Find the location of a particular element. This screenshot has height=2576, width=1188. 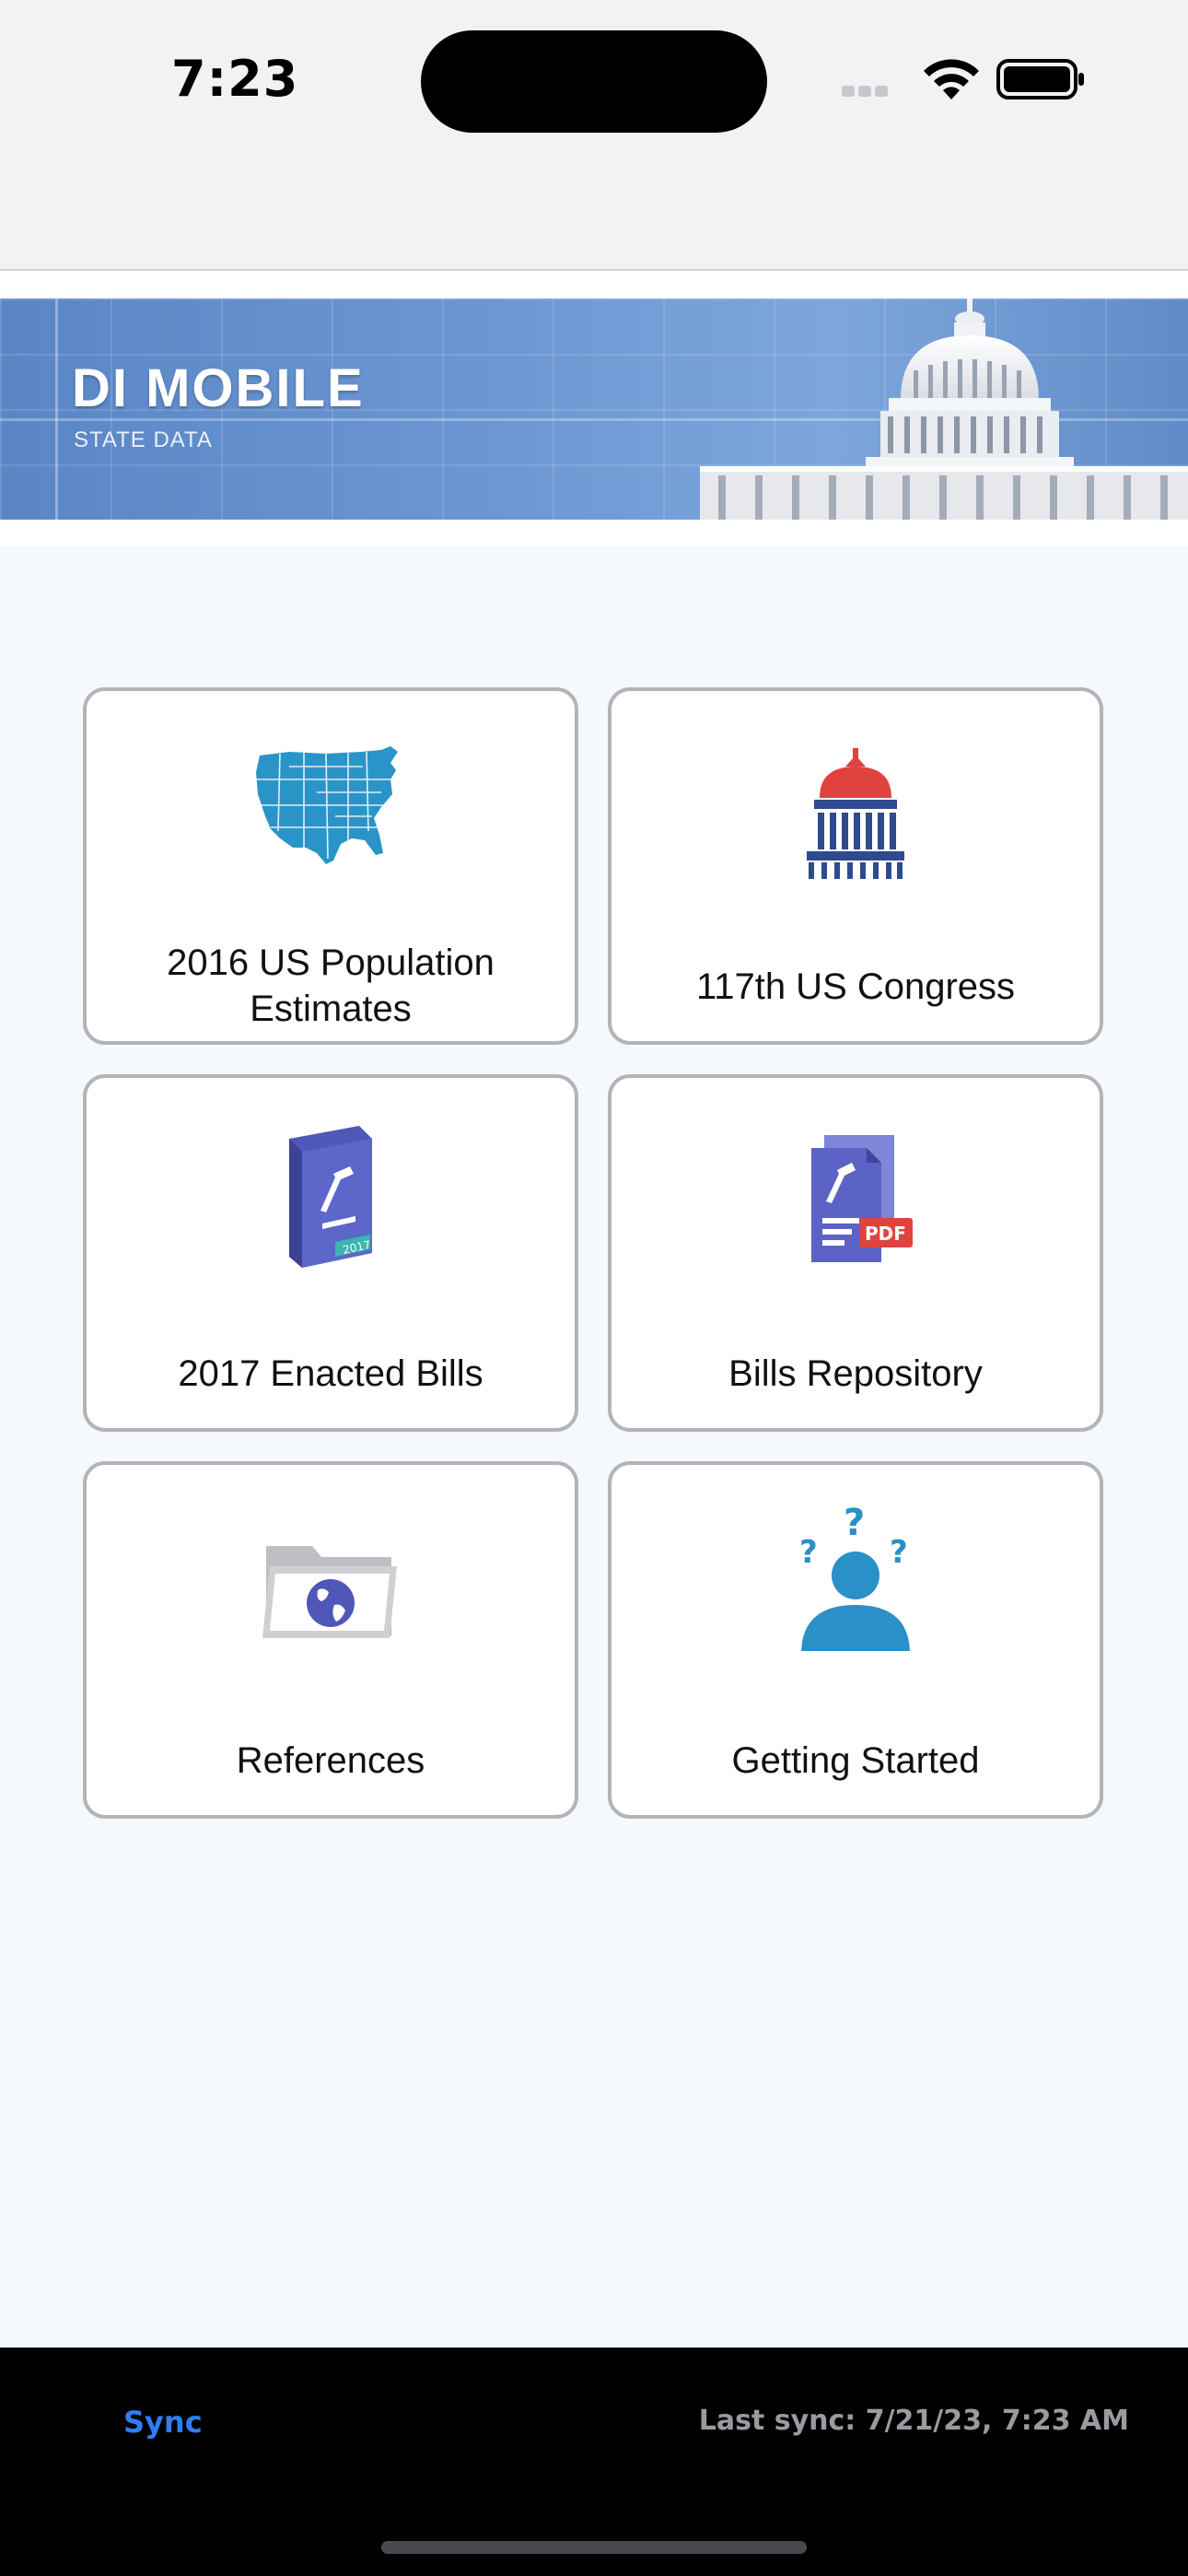

navigation-bar is located at coordinates (594, 217).